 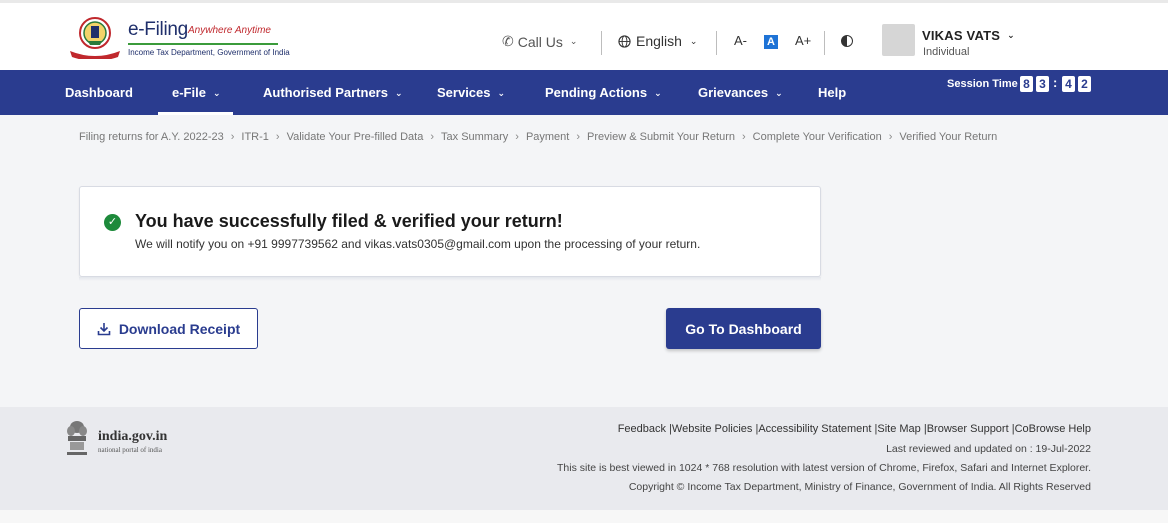 I want to click on breadcrumb-item: ITR-1, so click(x=255, y=137).